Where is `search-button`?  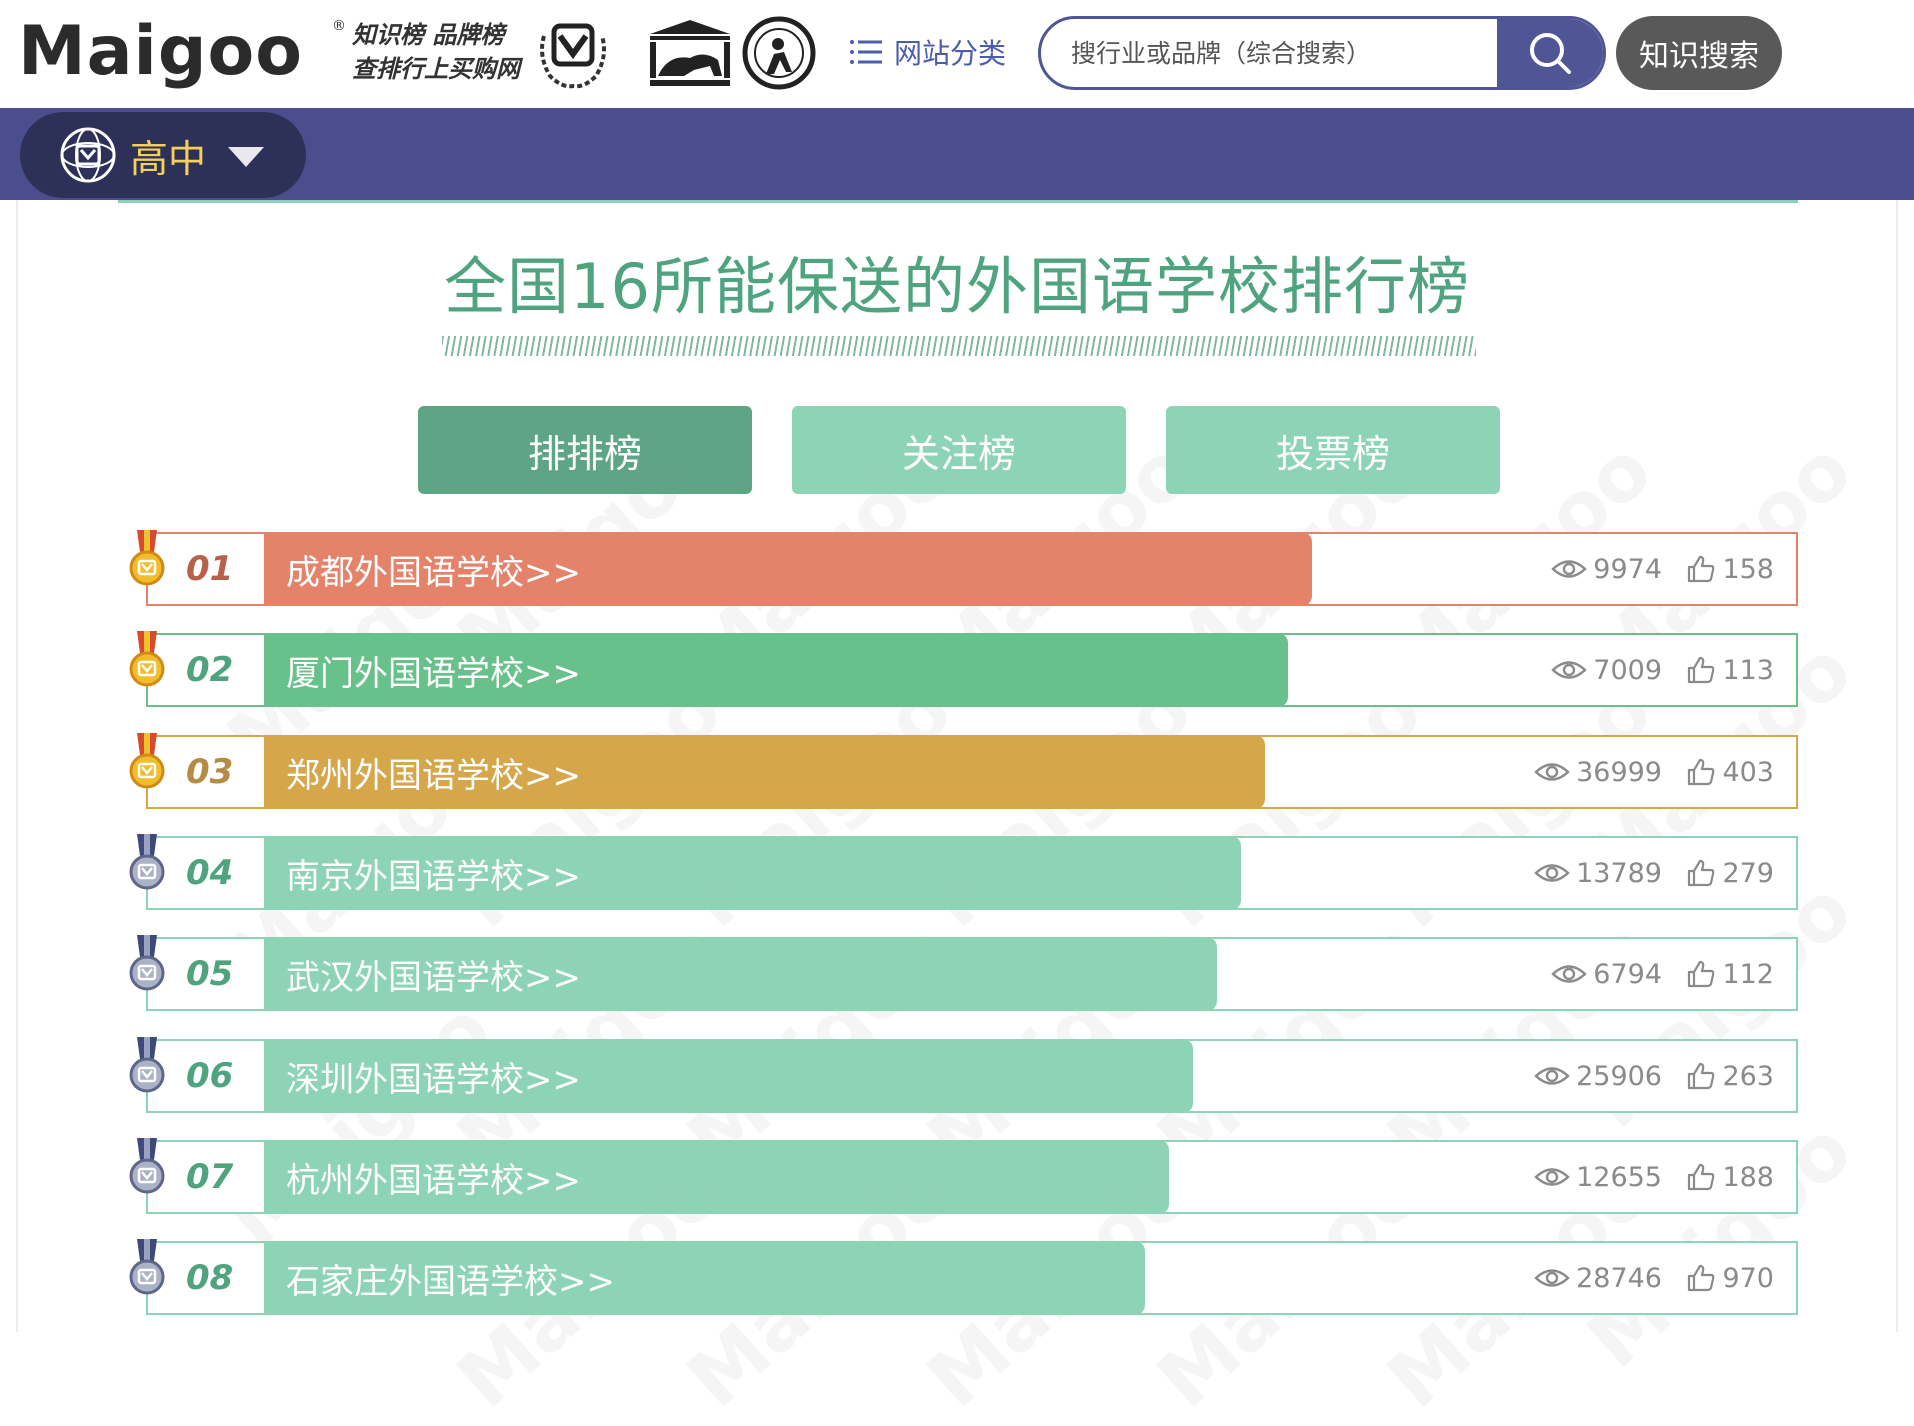 search-button is located at coordinates (1550, 53).